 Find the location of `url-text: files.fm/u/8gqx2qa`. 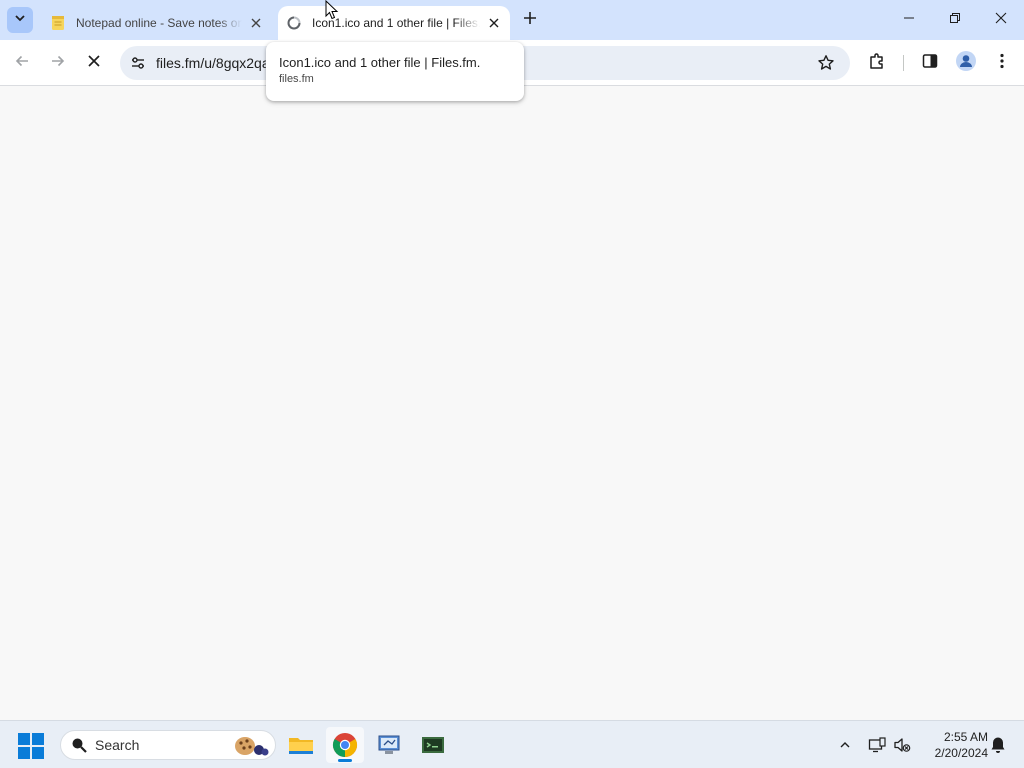

url-text: files.fm/u/8gqx2qa is located at coordinates (213, 63).